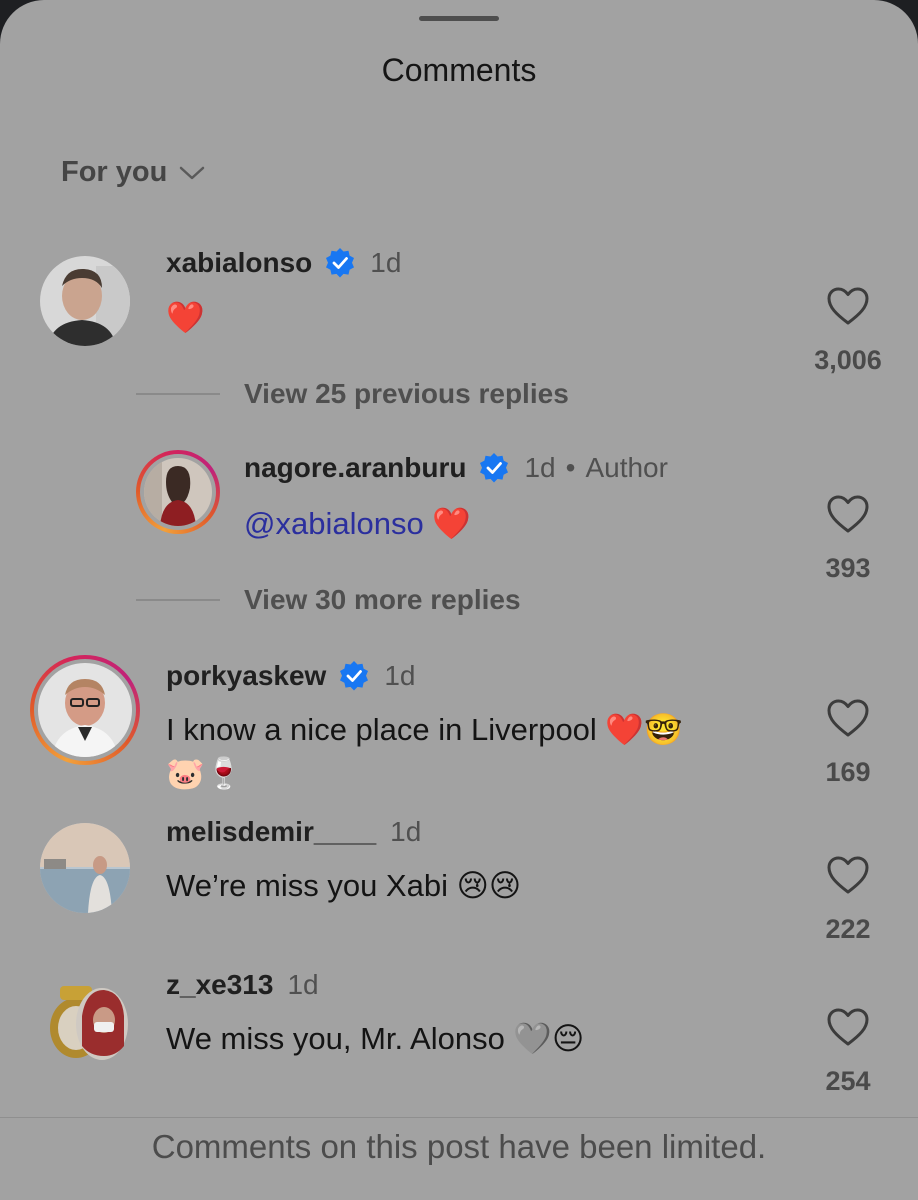  What do you see at coordinates (375, 1038) in the screenshot?
I see `comment-text: We miss you, Mr. Alonso 🩶😔` at bounding box center [375, 1038].